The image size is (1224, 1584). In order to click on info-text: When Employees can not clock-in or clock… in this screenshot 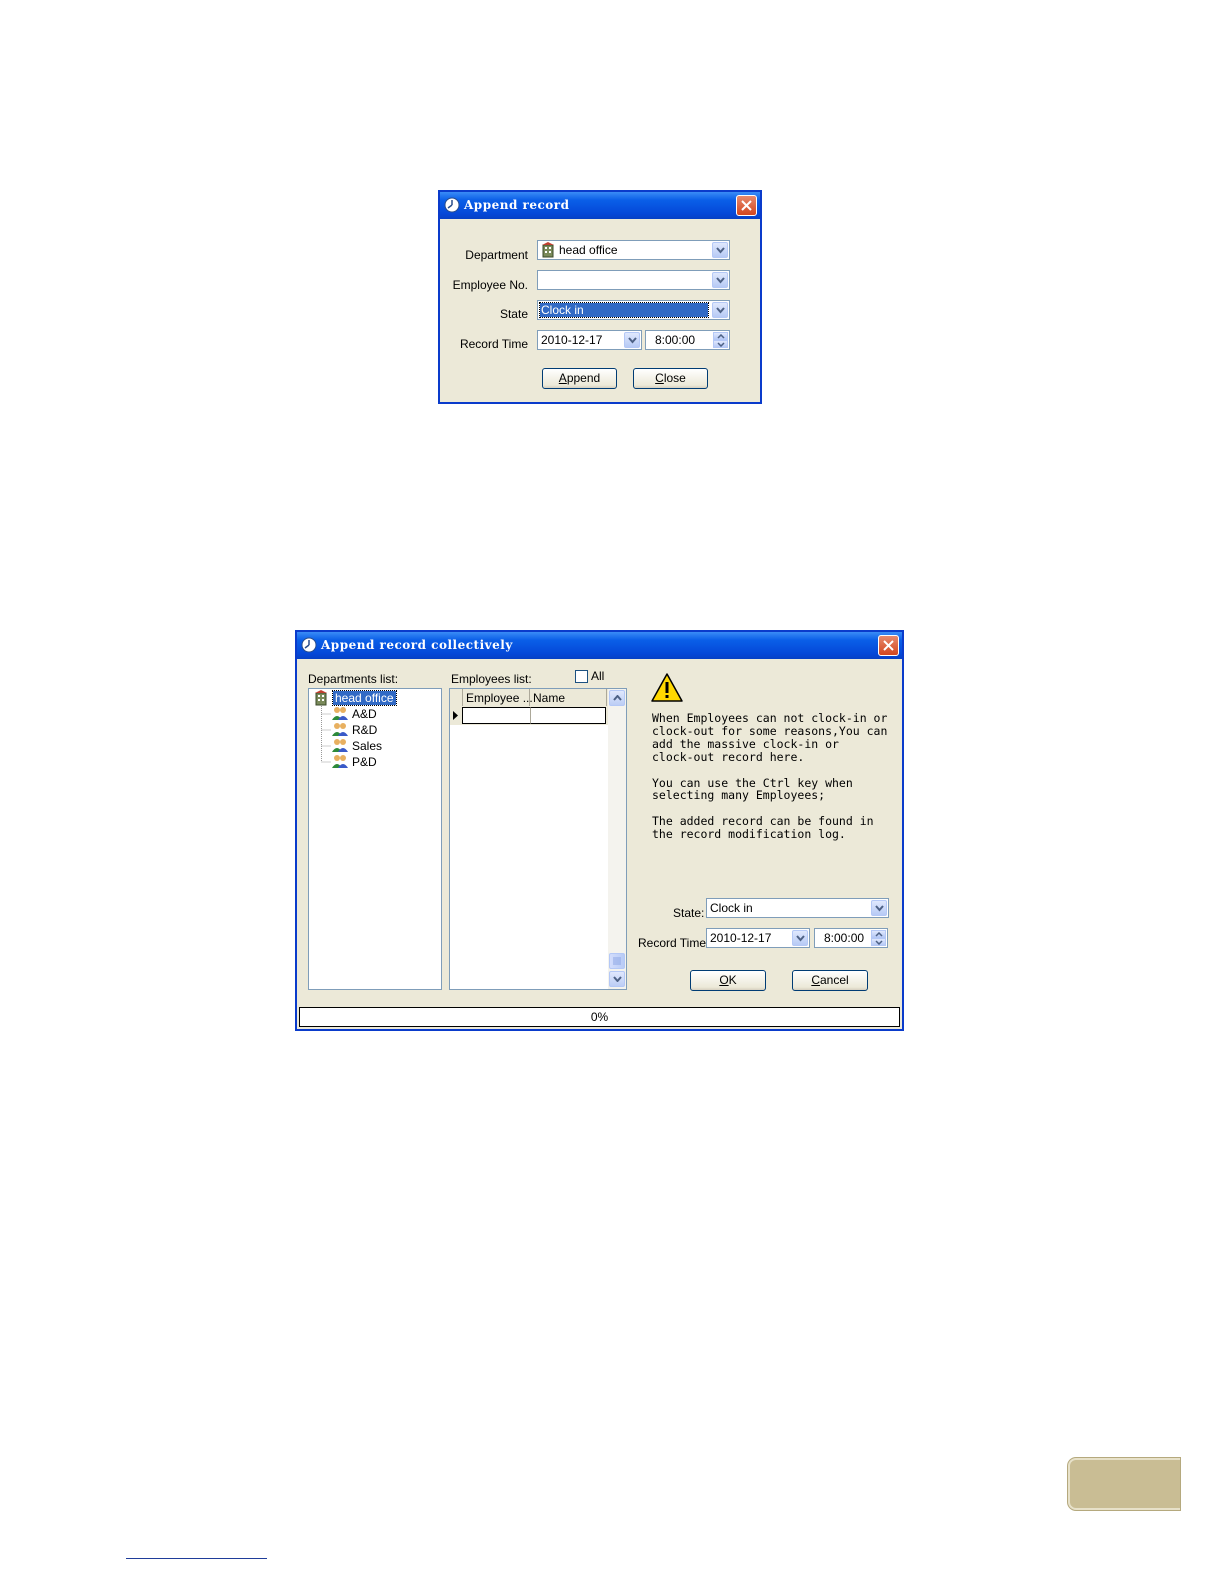, I will do `click(770, 776)`.